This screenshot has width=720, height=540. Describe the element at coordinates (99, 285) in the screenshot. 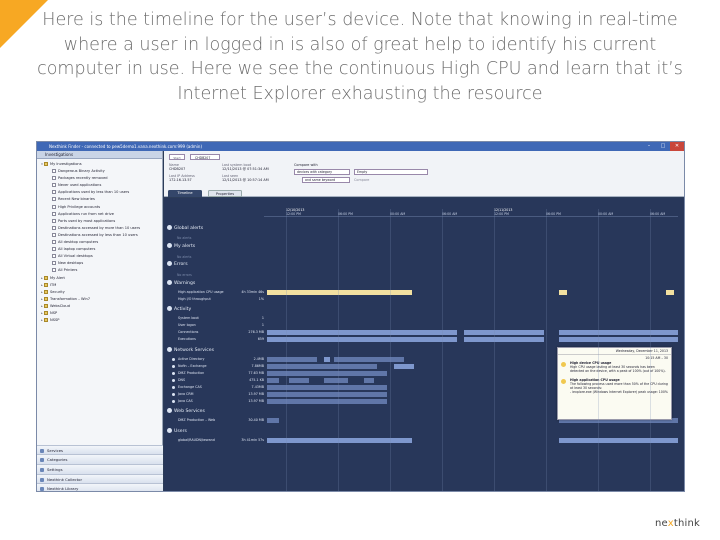

I see `sidebar-item: ▸ ITM` at that location.